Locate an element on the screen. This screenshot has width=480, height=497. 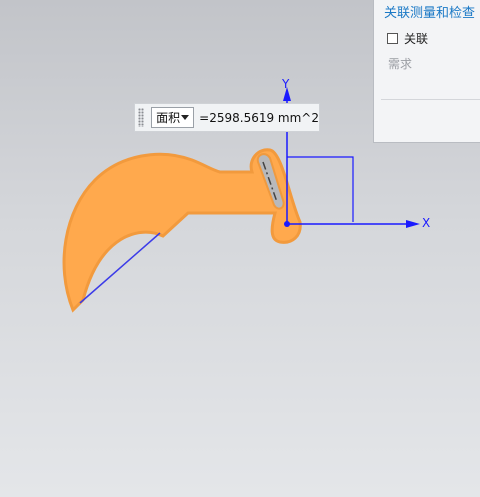
chevron-down-icon is located at coordinates (185, 117).